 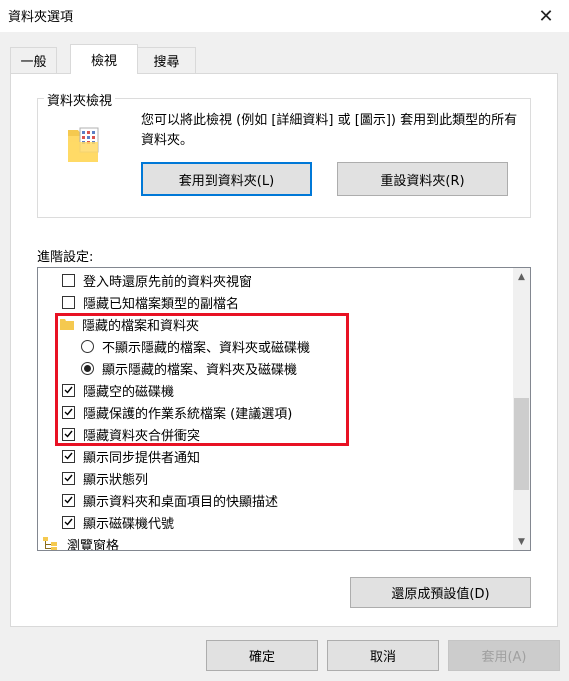 What do you see at coordinates (104, 59) in the screenshot?
I see `tab-view: 檢視` at bounding box center [104, 59].